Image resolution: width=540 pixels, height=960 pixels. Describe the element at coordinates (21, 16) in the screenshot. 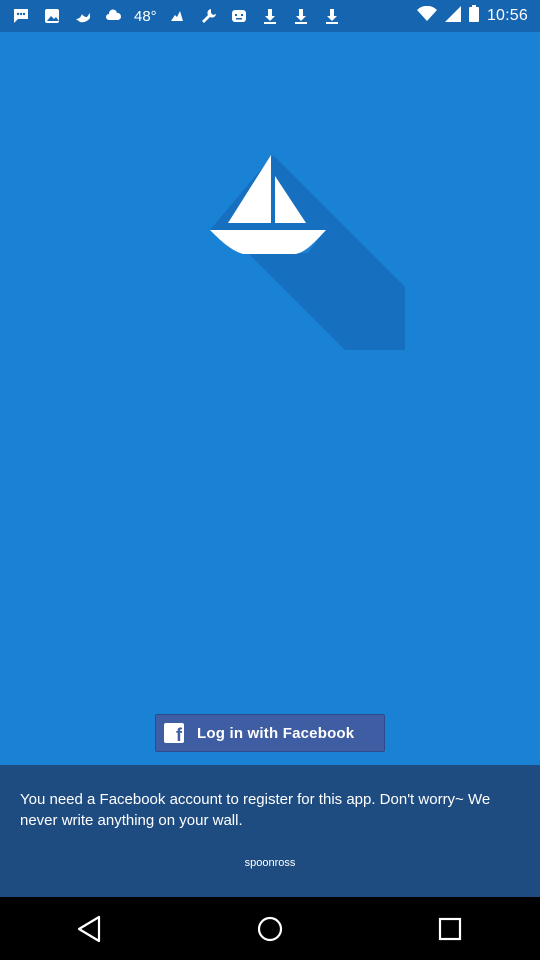

I see `chat-bubble-icon` at that location.